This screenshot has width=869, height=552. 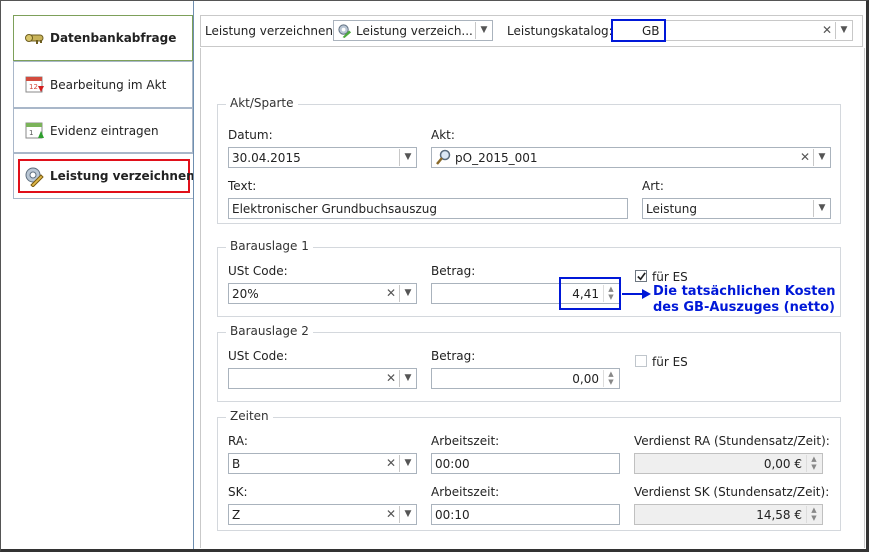 What do you see at coordinates (238, 492) in the screenshot?
I see `sk-label: SK:` at bounding box center [238, 492].